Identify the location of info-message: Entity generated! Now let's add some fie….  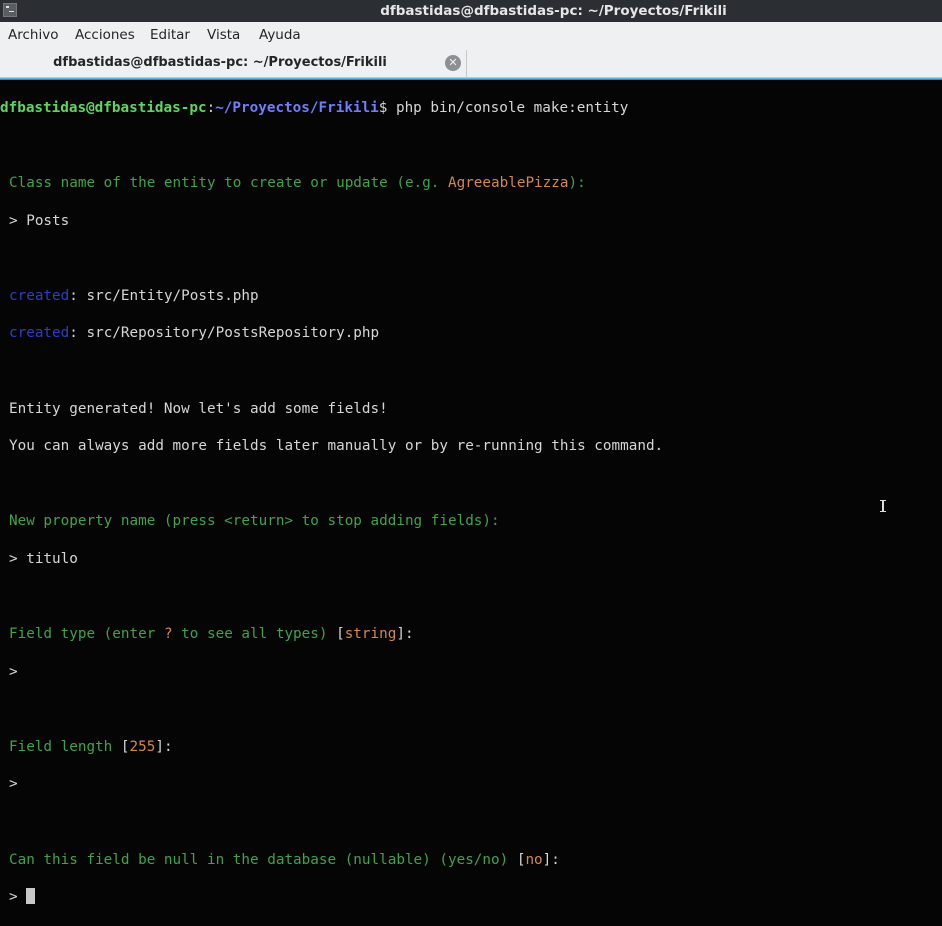
(198, 408).